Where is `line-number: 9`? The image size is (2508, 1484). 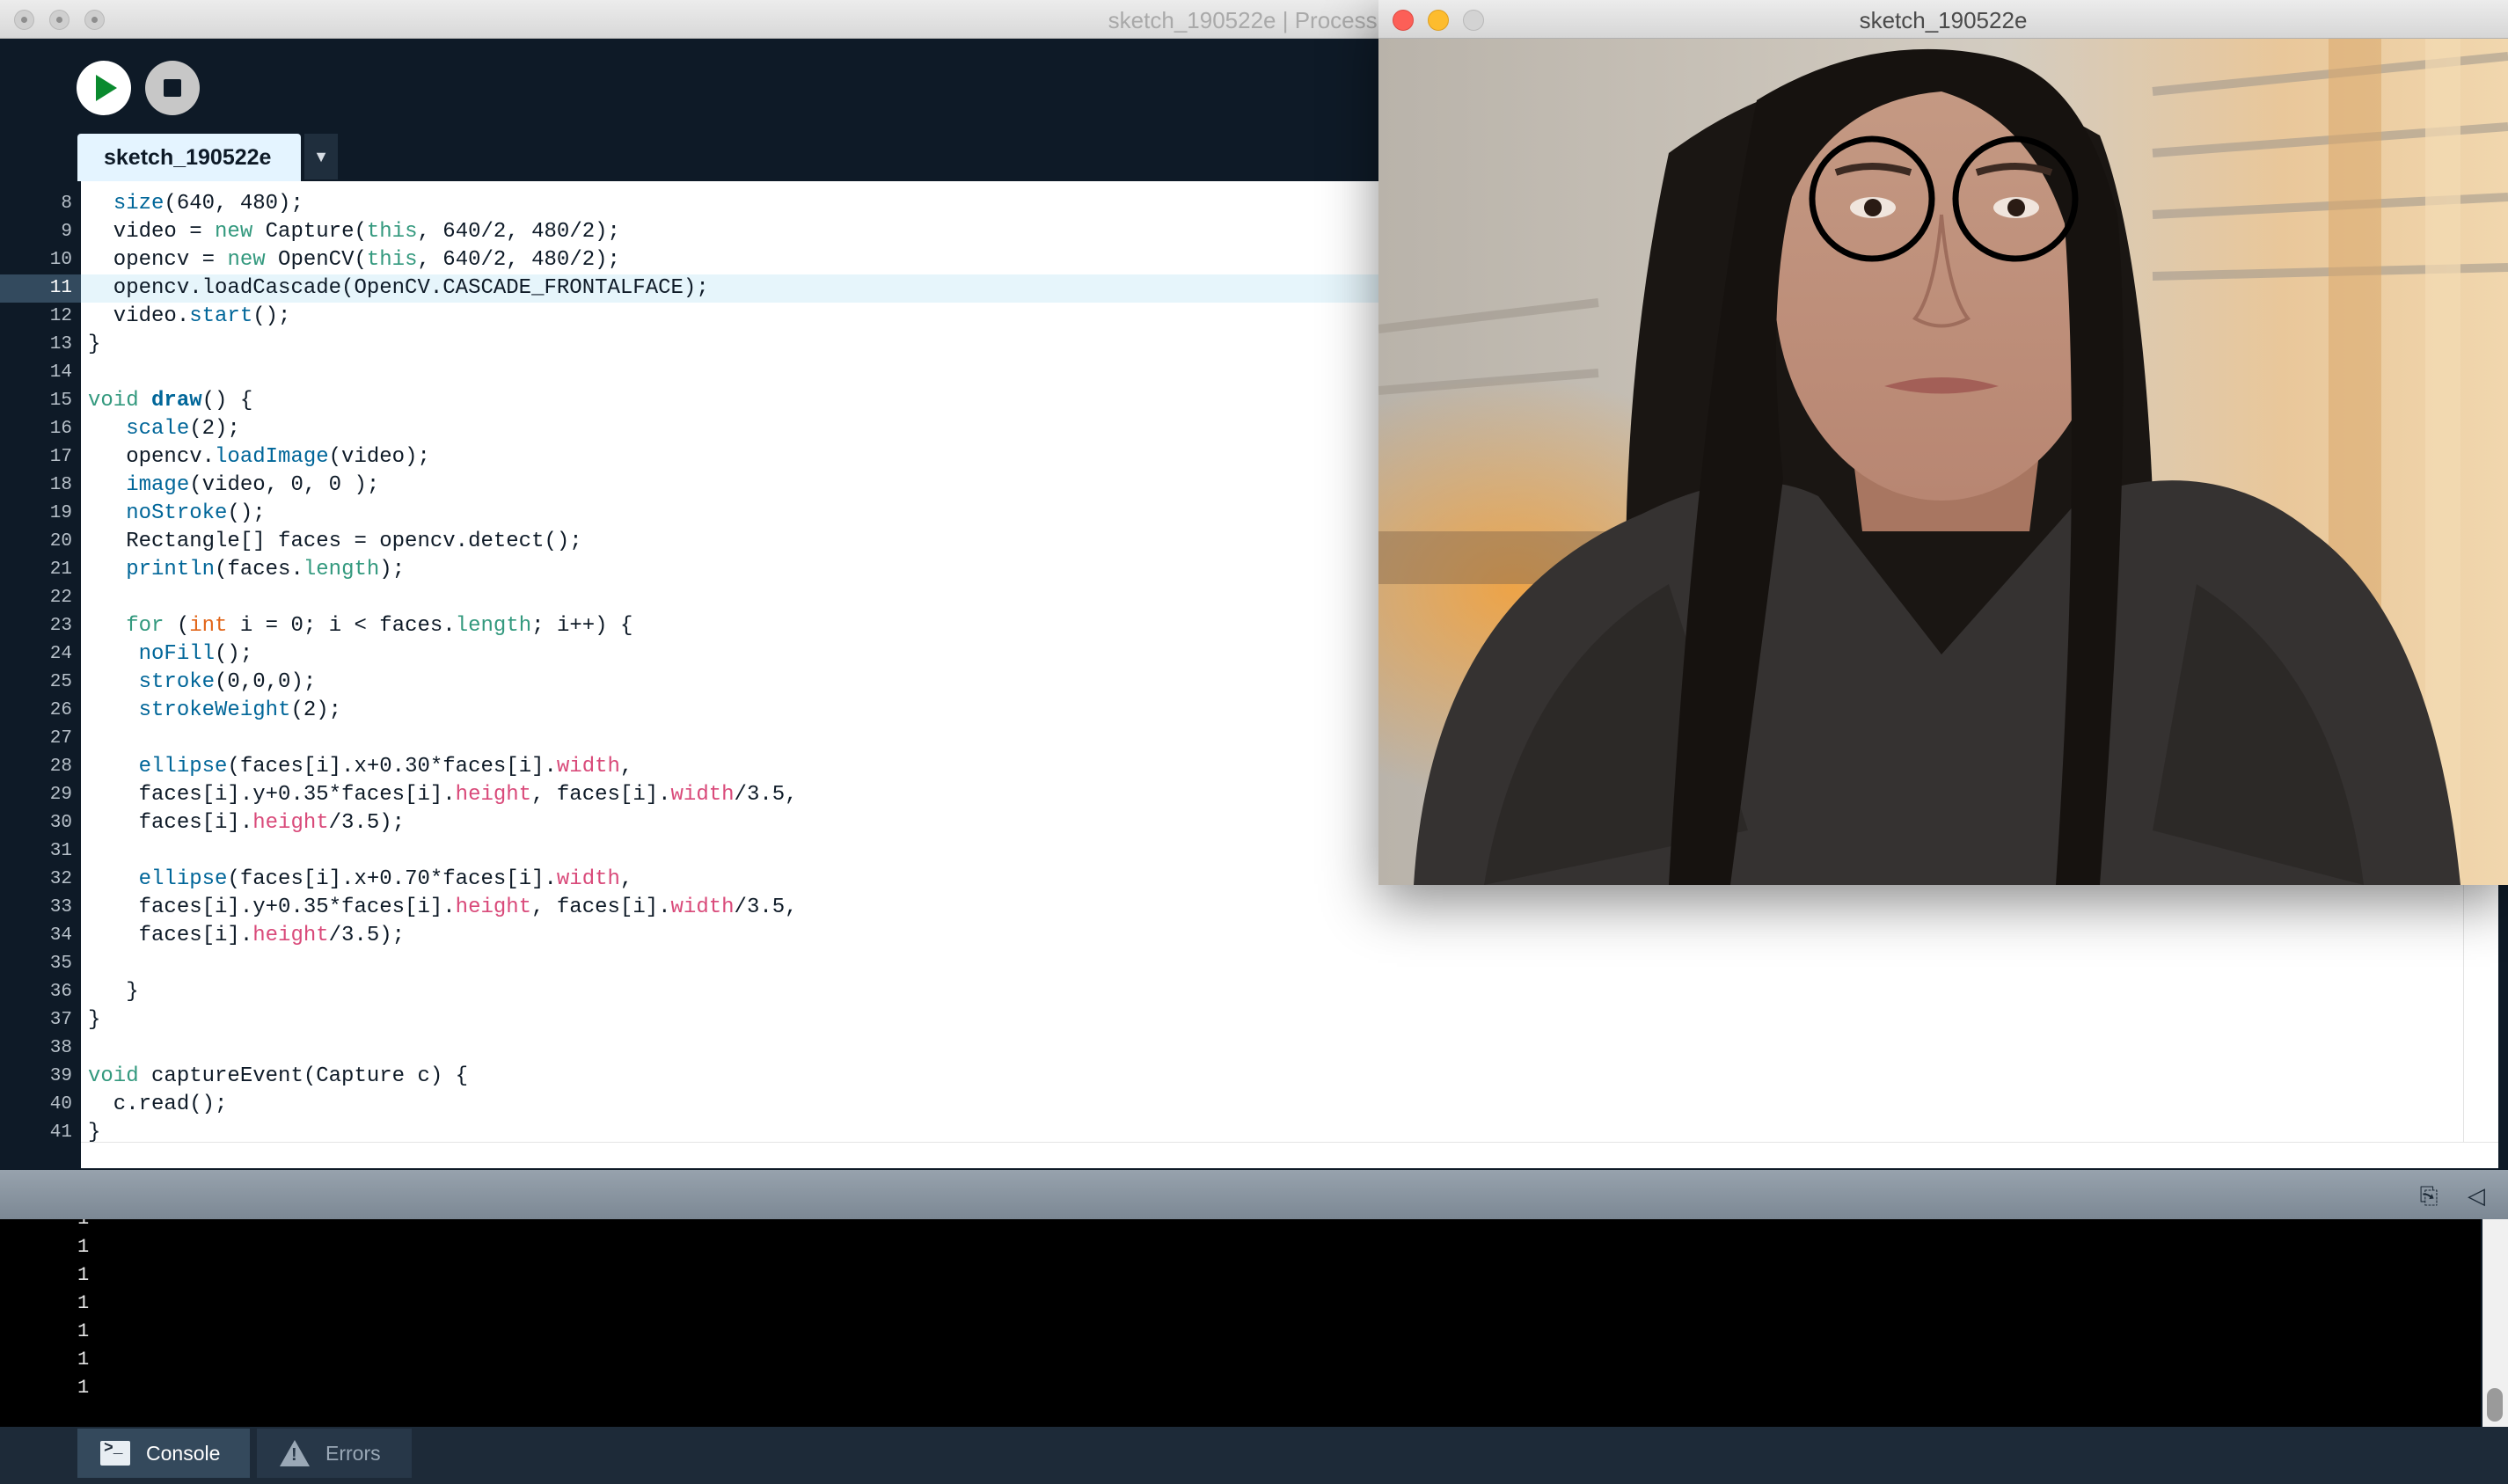
line-number: 9 is located at coordinates (66, 232).